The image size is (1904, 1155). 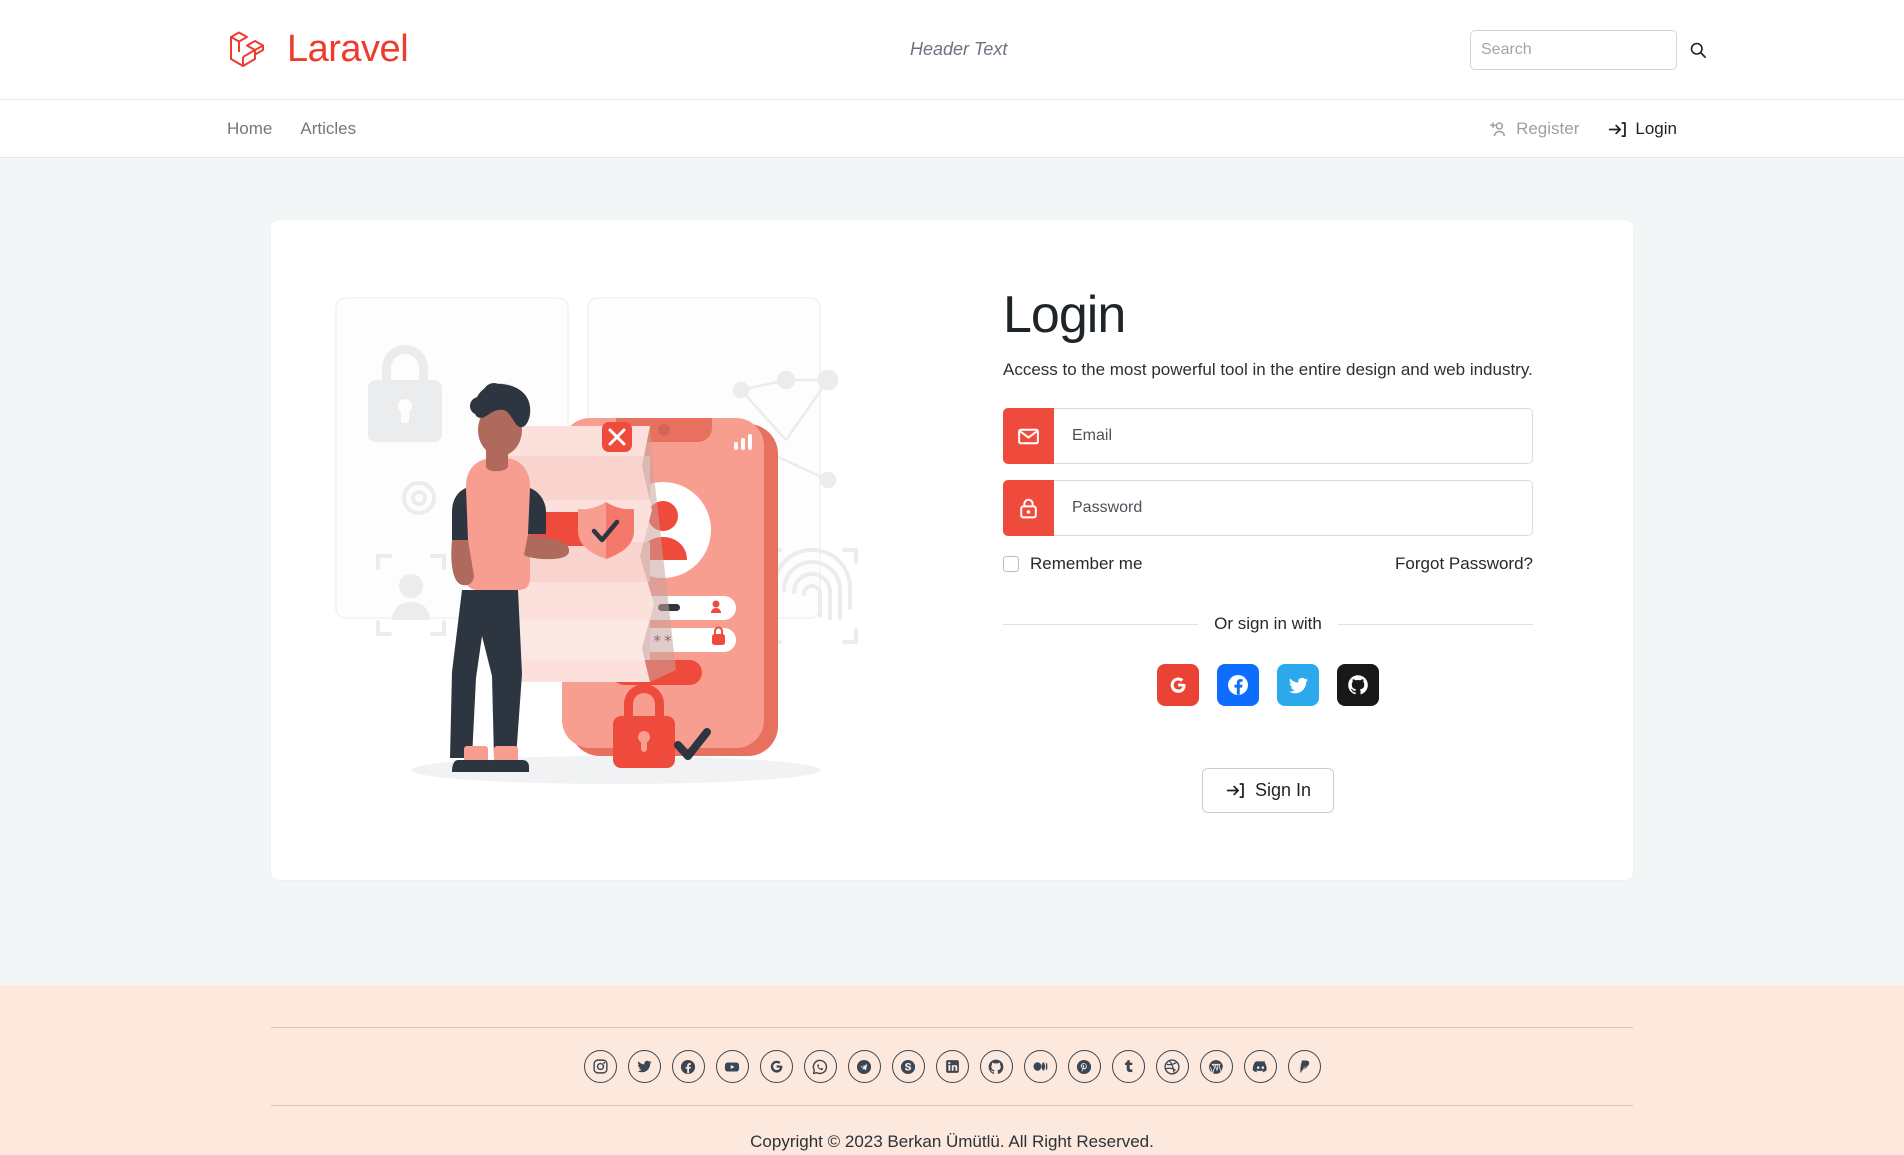 What do you see at coordinates (348, 49) in the screenshot?
I see `brand-name: Laravel` at bounding box center [348, 49].